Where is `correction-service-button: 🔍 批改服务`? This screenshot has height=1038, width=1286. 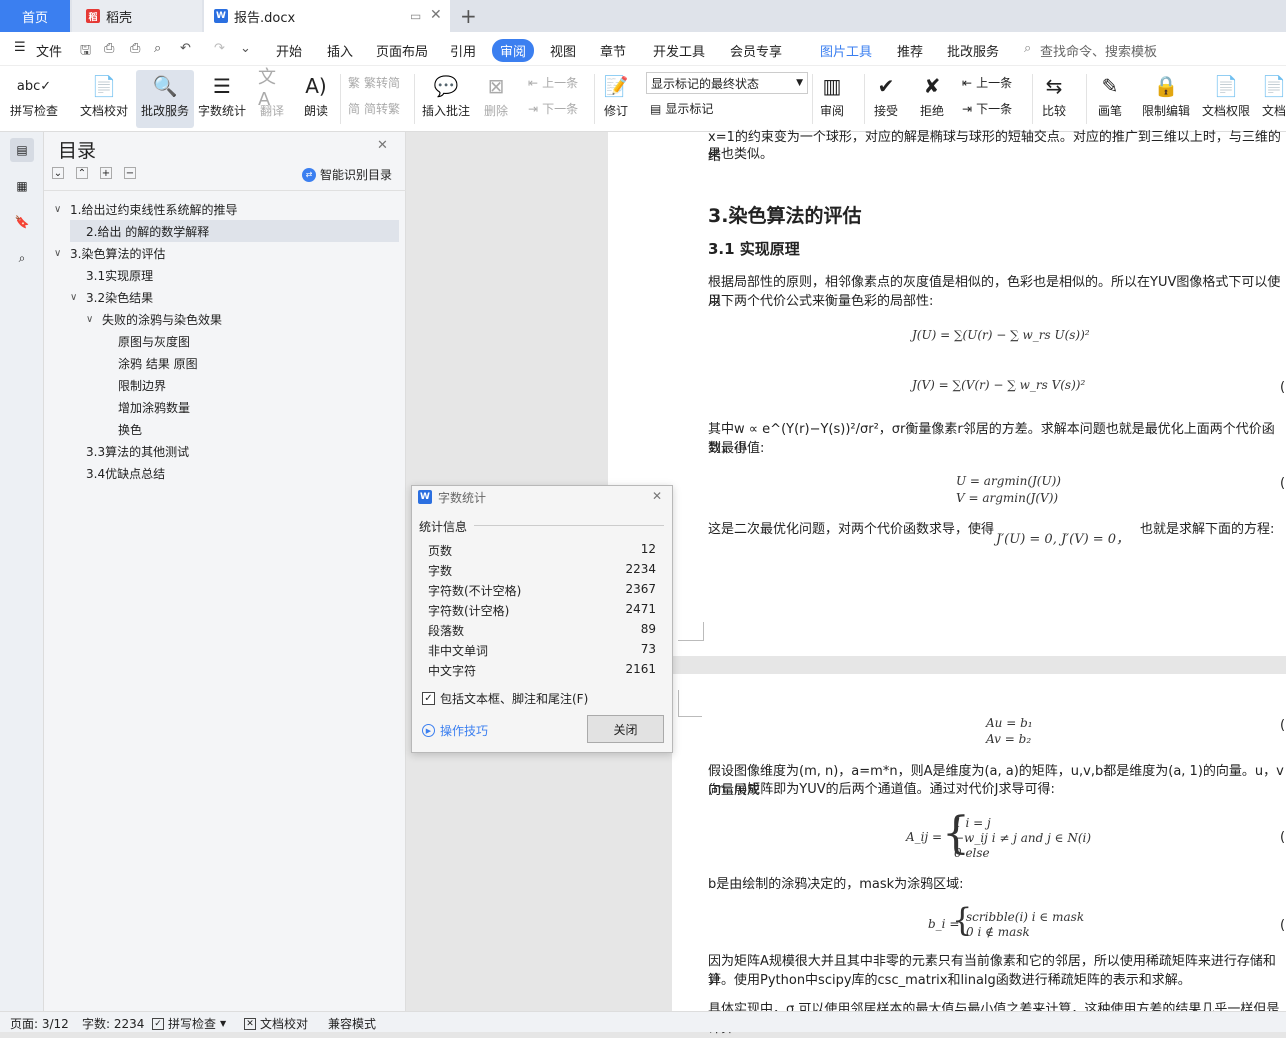
correction-service-button: 🔍 批改服务 is located at coordinates (165, 99).